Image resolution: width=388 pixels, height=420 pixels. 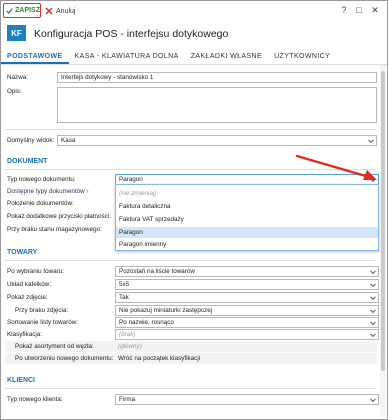 I want to click on sort-select: Po nazwie, rosnąco, so click(x=247, y=322).